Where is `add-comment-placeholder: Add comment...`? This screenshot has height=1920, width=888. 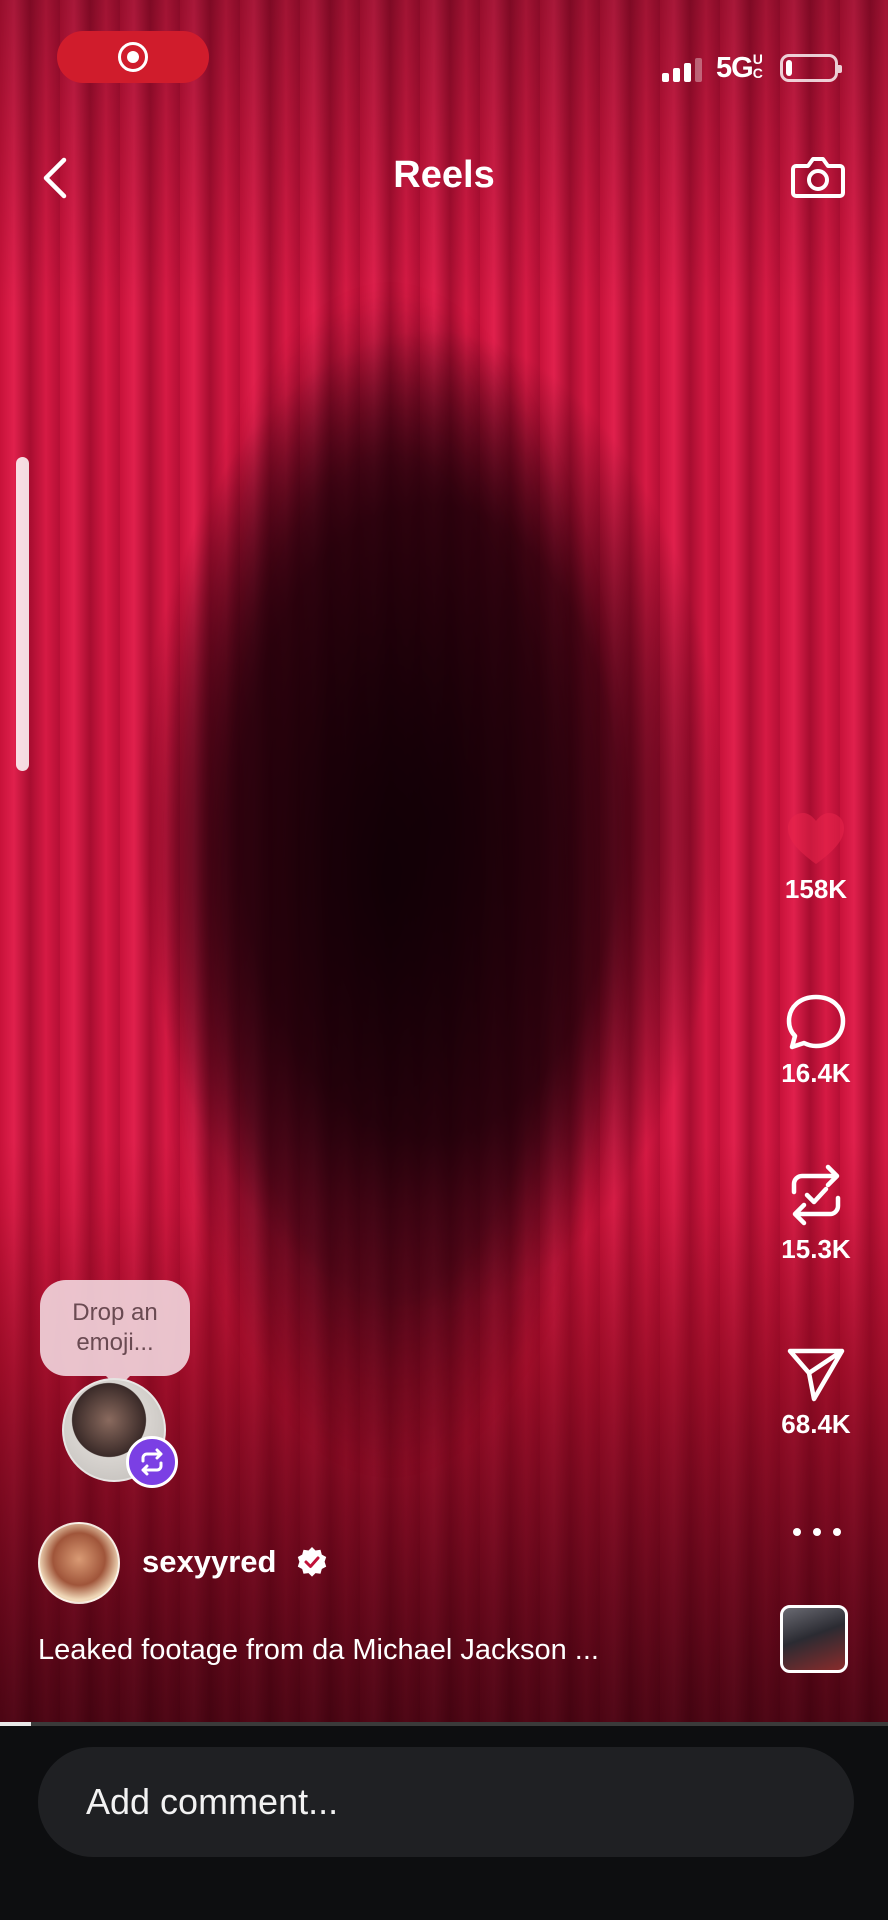 add-comment-placeholder: Add comment... is located at coordinates (212, 1801).